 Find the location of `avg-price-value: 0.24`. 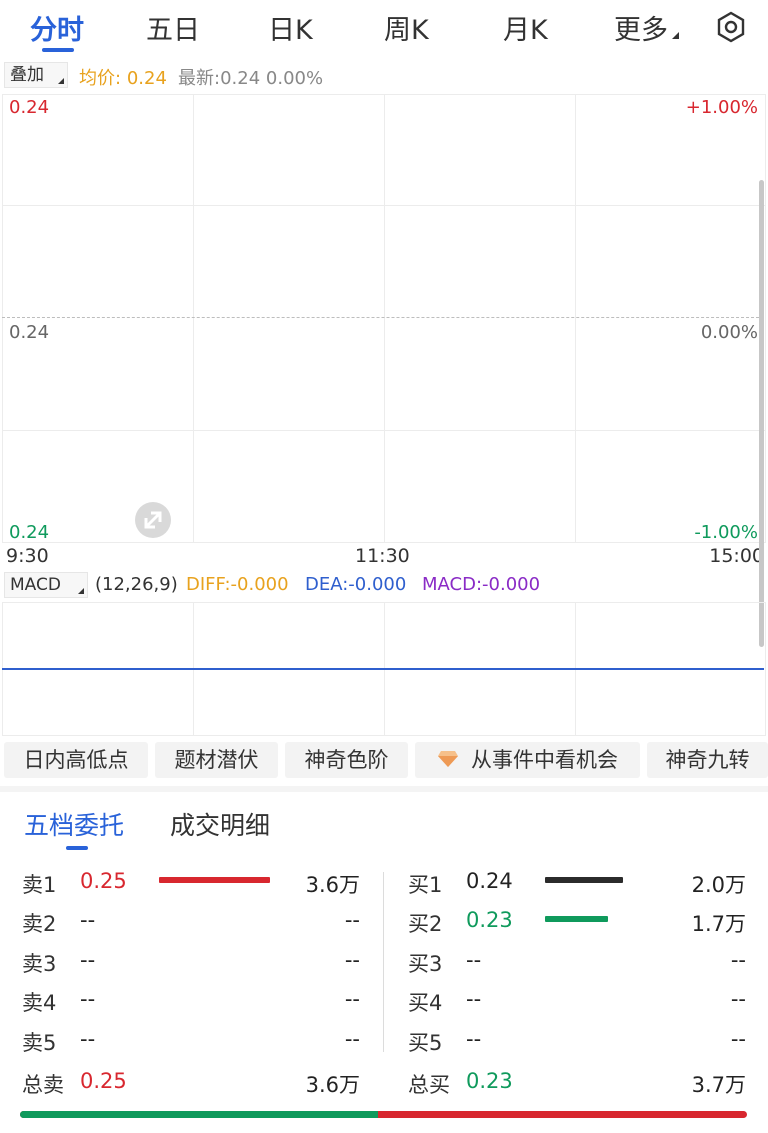

avg-price-value: 0.24 is located at coordinates (146, 78).